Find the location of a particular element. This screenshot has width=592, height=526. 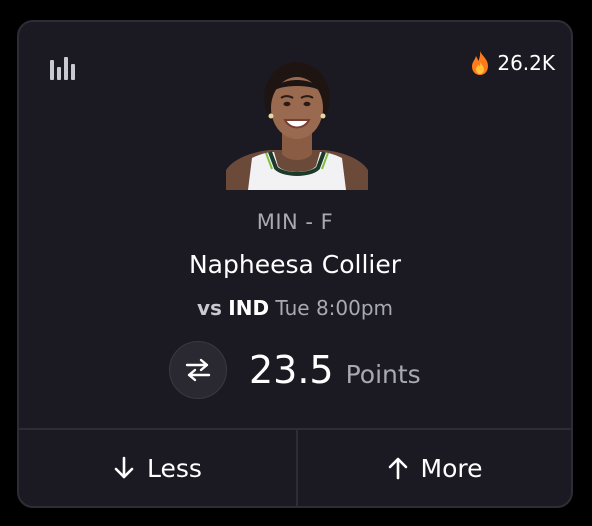

game-time: Tue 8:00pm is located at coordinates (334, 308).